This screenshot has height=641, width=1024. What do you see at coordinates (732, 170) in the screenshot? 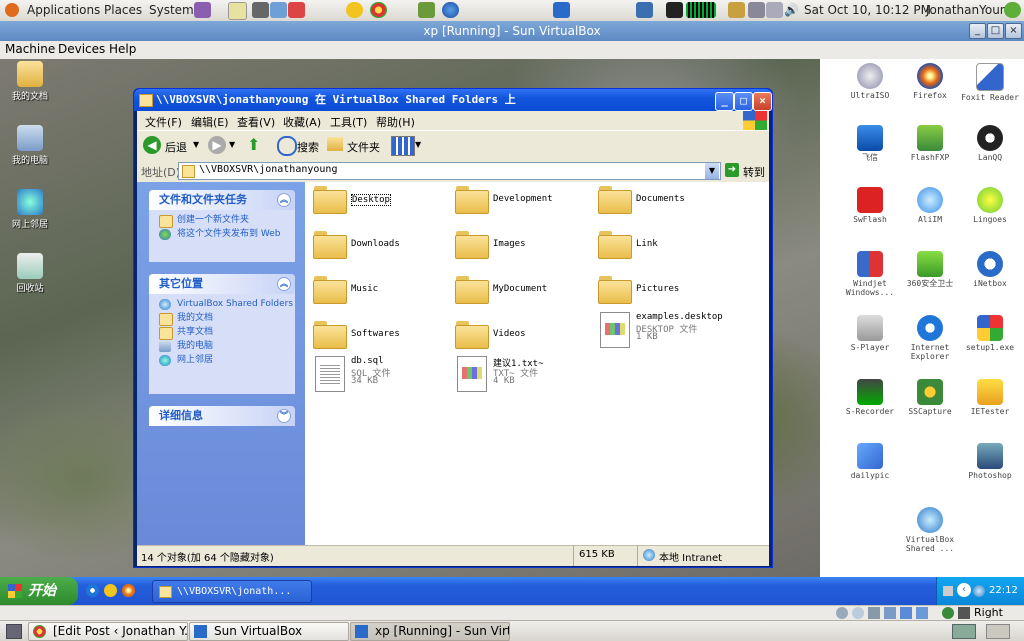
I see `go-arrow-icon: ➜` at bounding box center [732, 170].